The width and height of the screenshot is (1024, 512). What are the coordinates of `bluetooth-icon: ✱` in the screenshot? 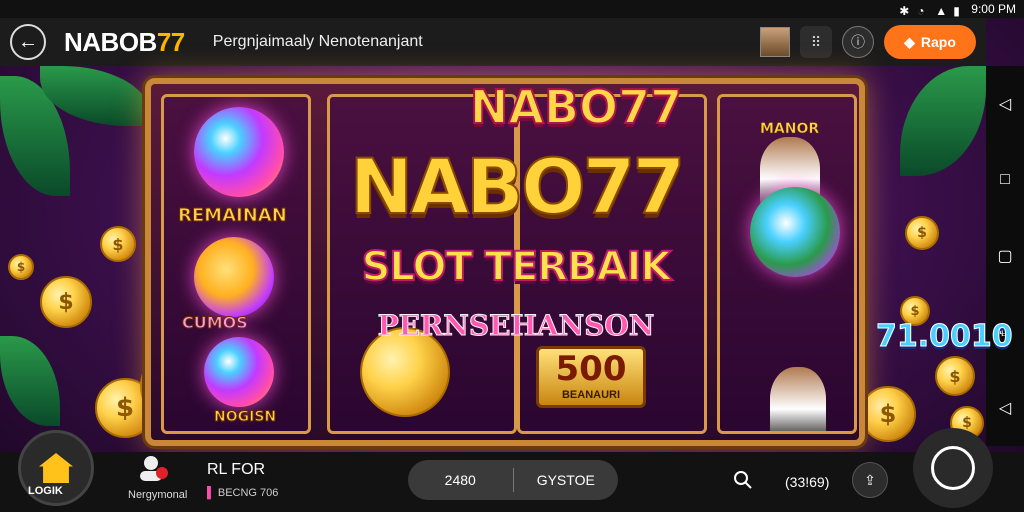 It's located at (904, 11).